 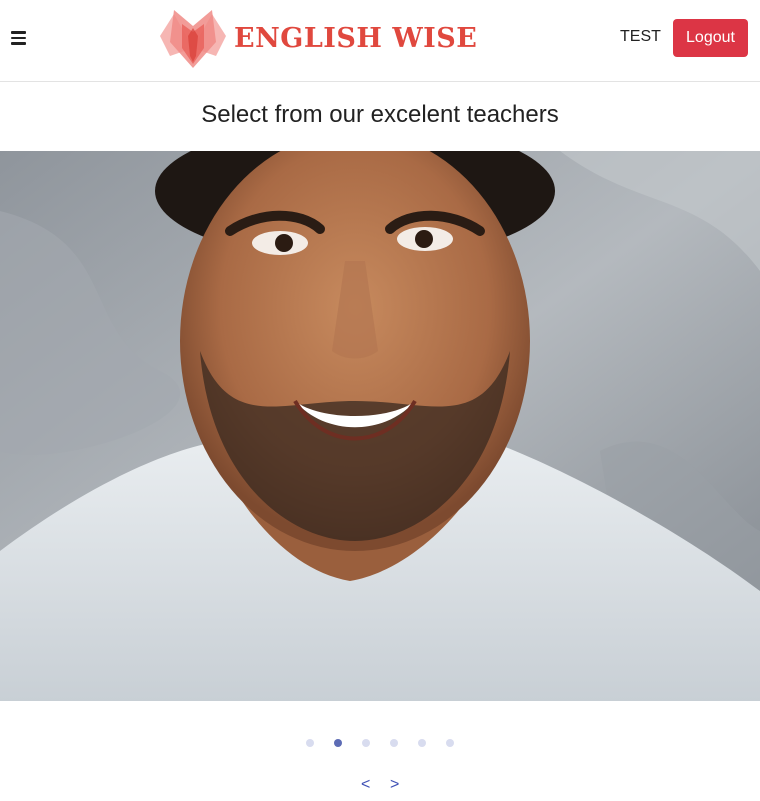 I want to click on brand-logo: ENGLISH WISE, so click(x=318, y=38).